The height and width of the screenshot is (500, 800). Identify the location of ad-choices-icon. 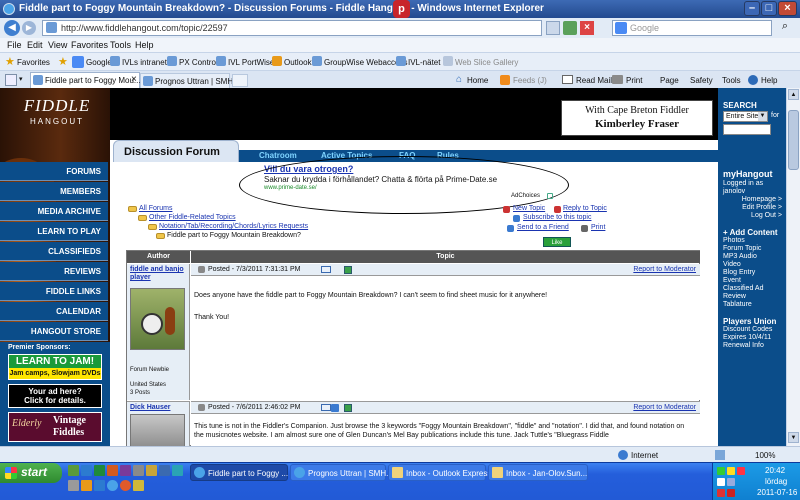
(550, 196).